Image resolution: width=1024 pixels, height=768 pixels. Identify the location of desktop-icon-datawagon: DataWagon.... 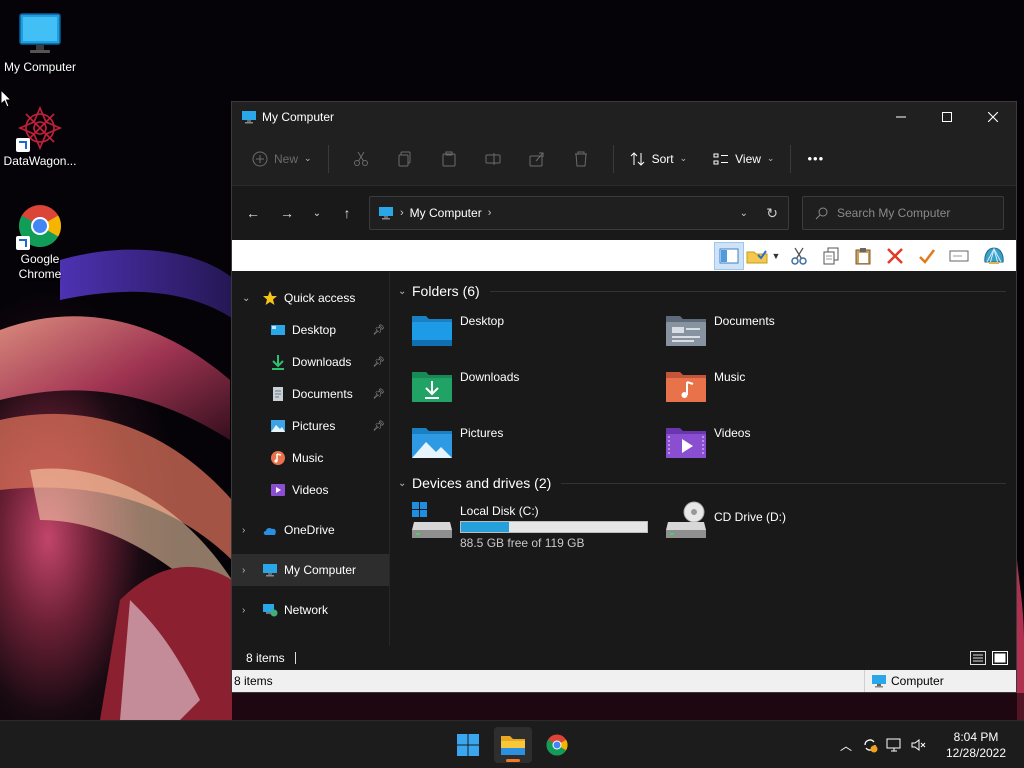
(40, 136).